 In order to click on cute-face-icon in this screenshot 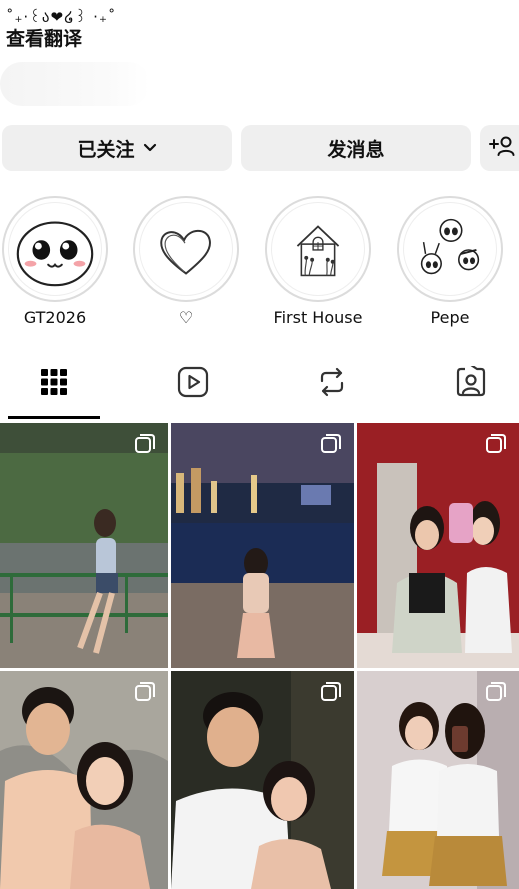, I will do `click(55, 254)`.